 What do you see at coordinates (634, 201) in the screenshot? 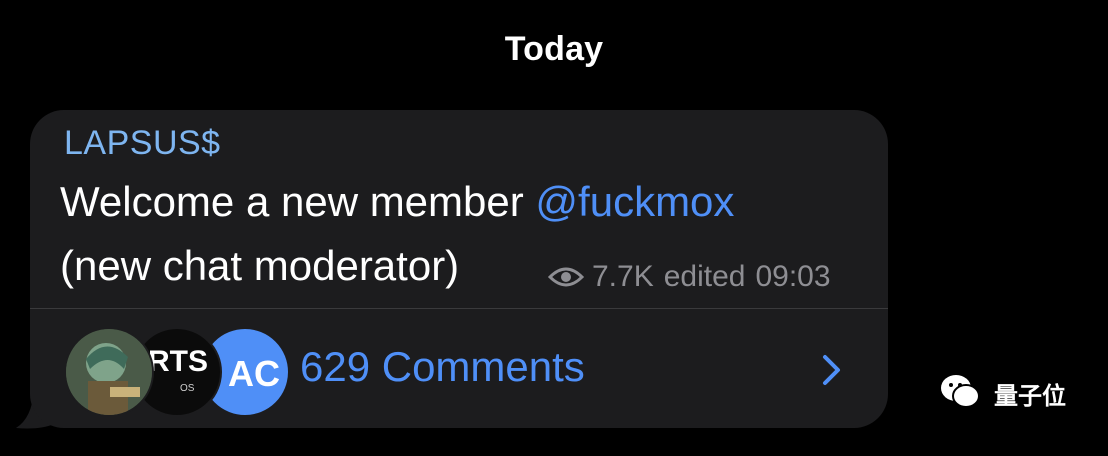
I see `user-mention-link: @fuckmox` at bounding box center [634, 201].